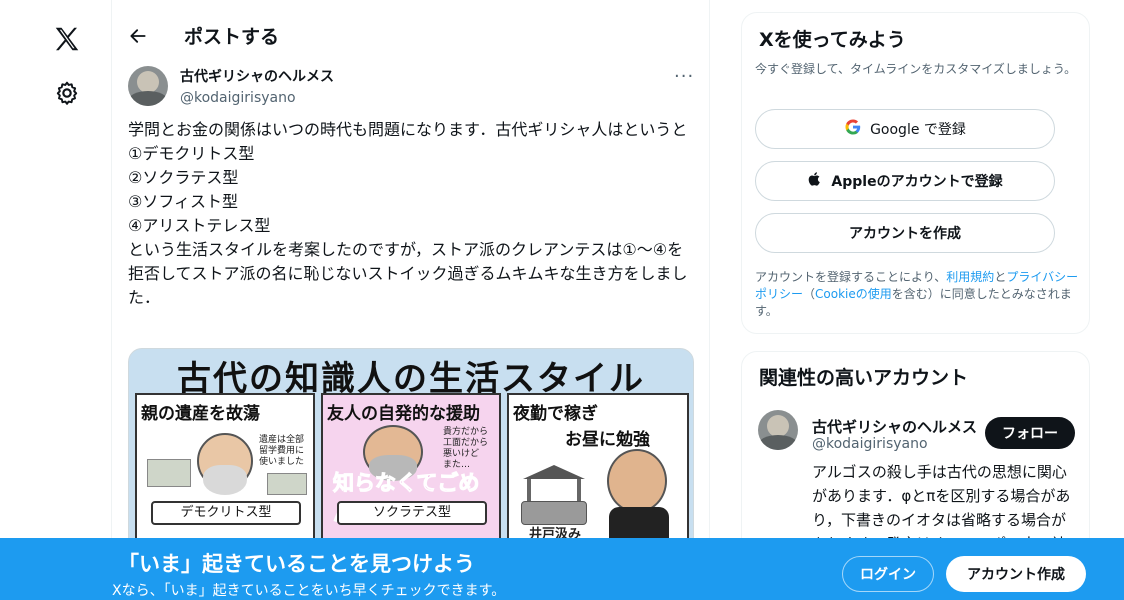 Image resolution: width=1124 pixels, height=600 pixels. I want to click on panel-label: ソクラテス型, so click(412, 513).